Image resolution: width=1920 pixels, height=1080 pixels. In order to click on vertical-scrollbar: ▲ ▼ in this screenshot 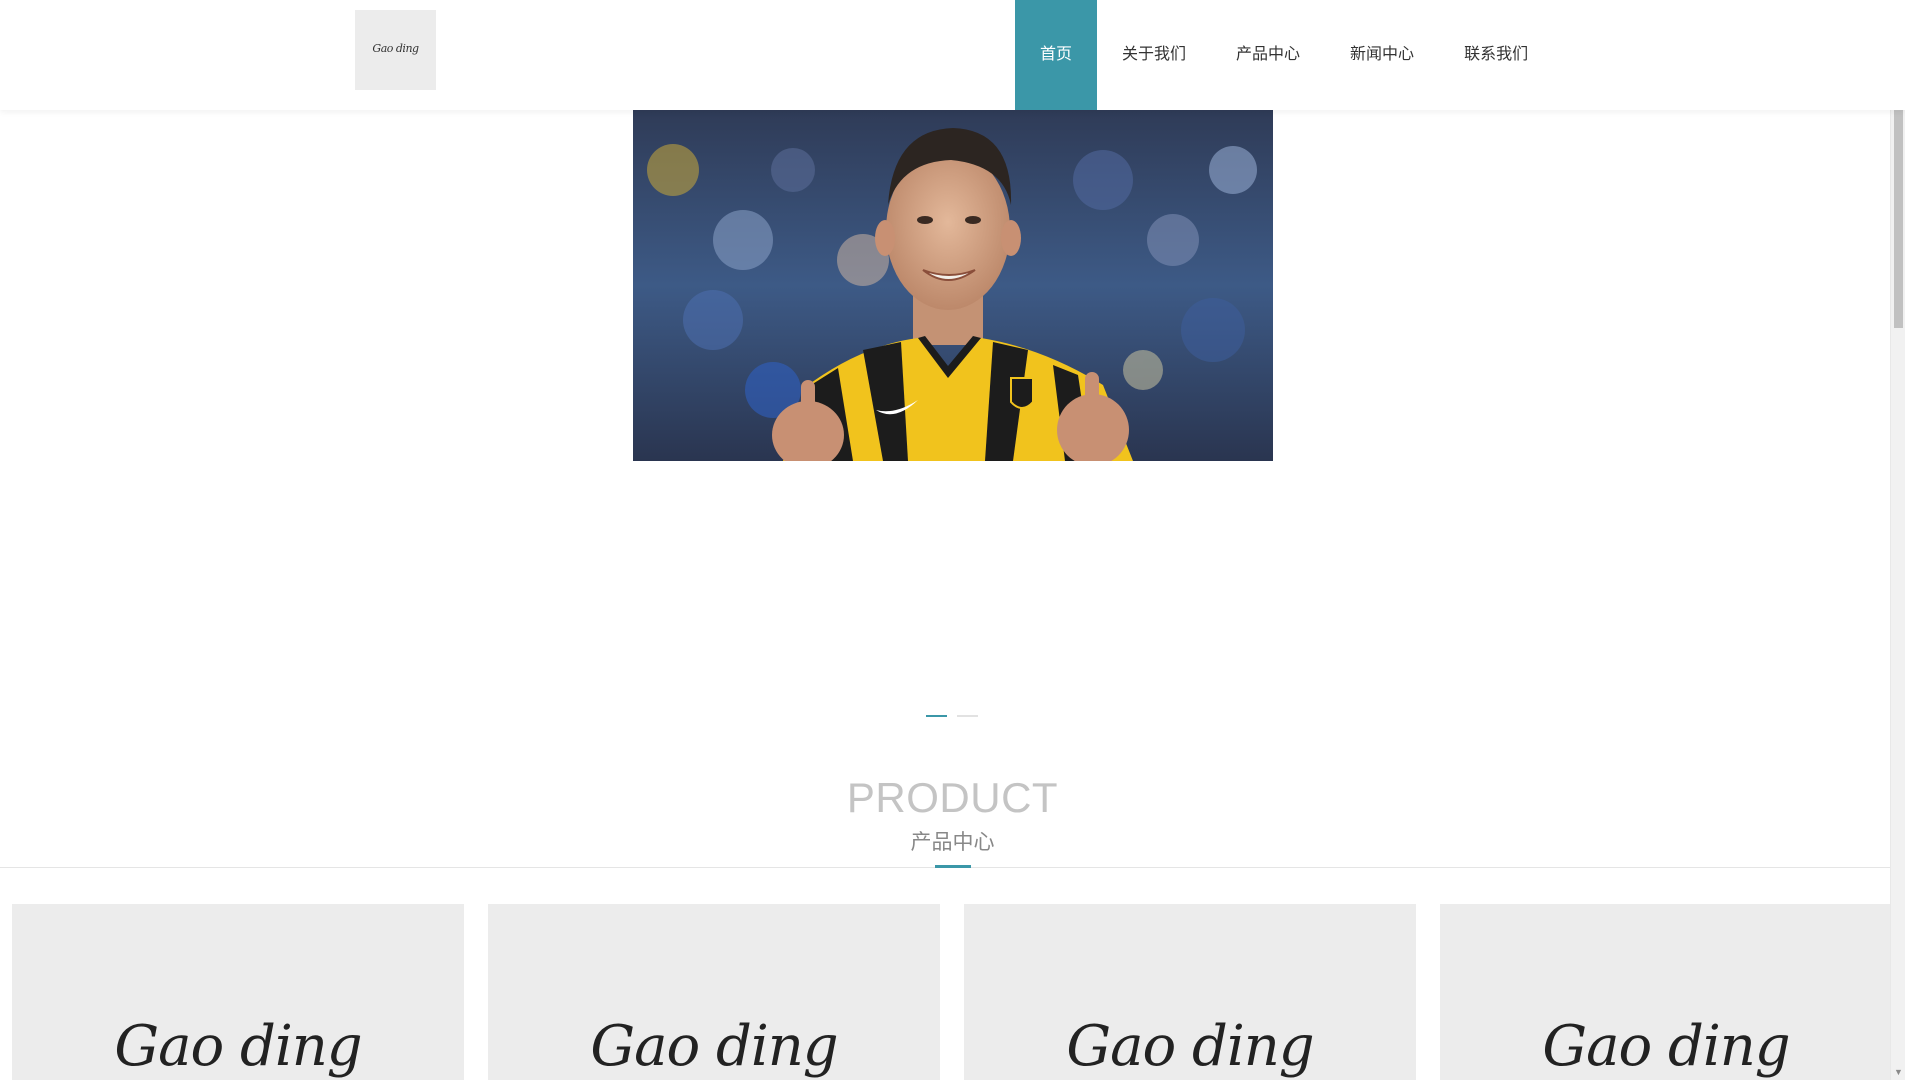, I will do `click(1897, 540)`.